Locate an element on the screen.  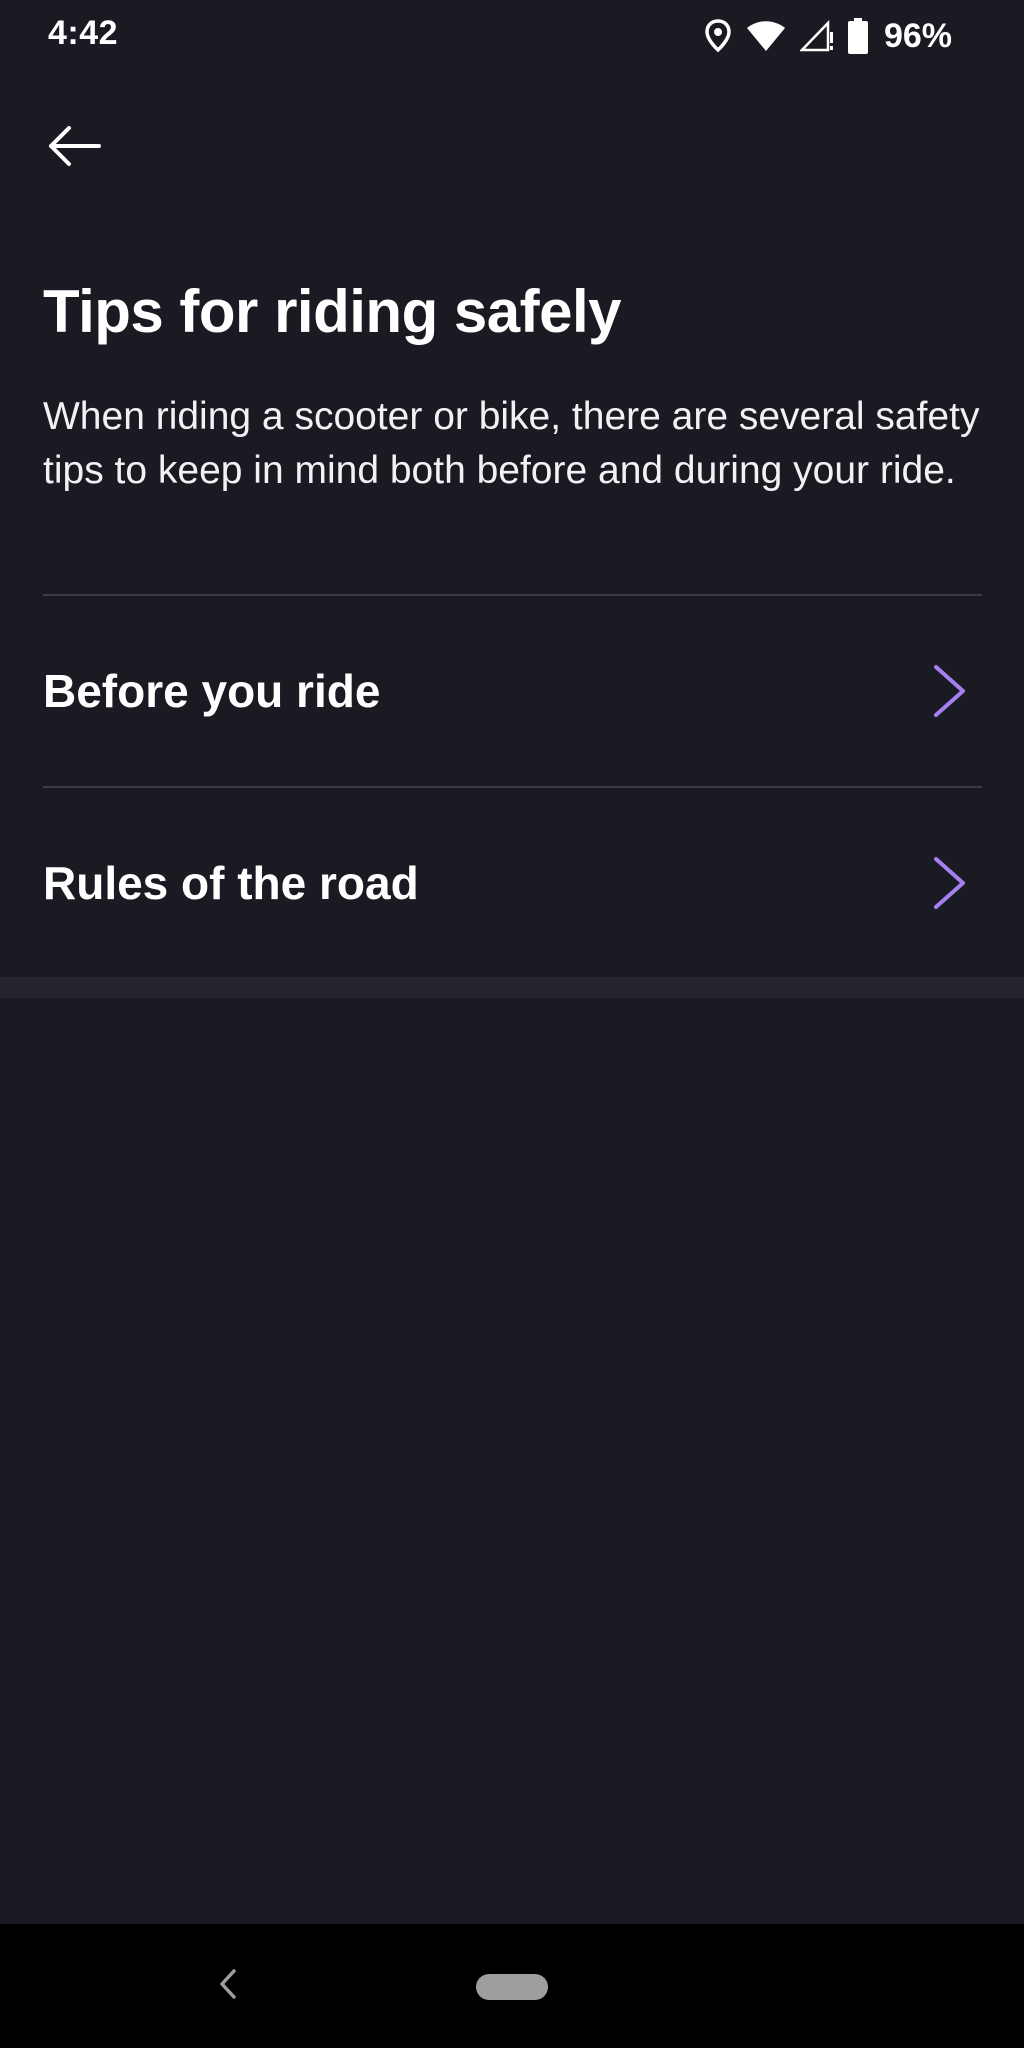
status-icons: 96% is located at coordinates (828, 36).